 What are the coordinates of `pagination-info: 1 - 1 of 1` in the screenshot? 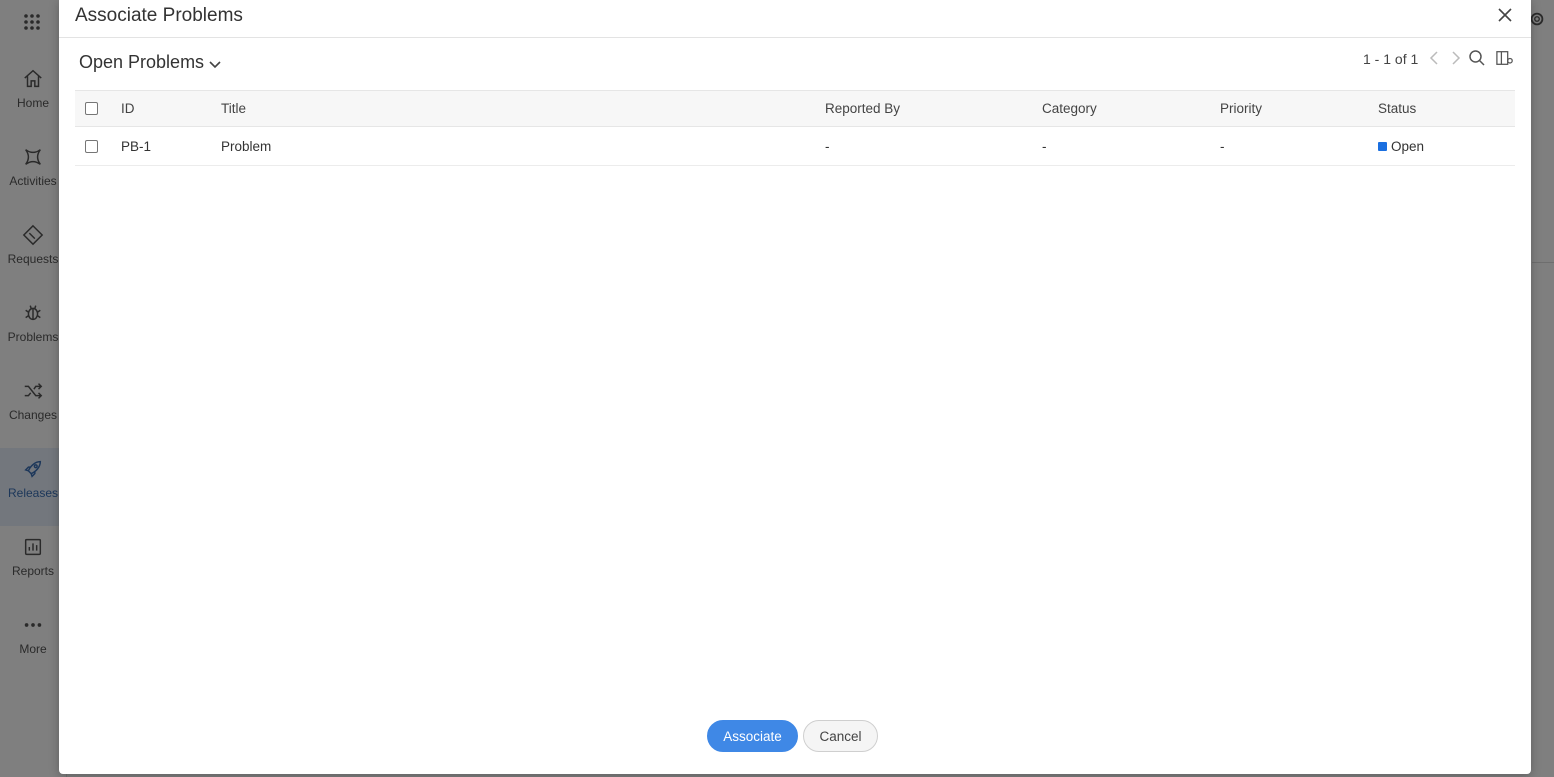 It's located at (1391, 59).